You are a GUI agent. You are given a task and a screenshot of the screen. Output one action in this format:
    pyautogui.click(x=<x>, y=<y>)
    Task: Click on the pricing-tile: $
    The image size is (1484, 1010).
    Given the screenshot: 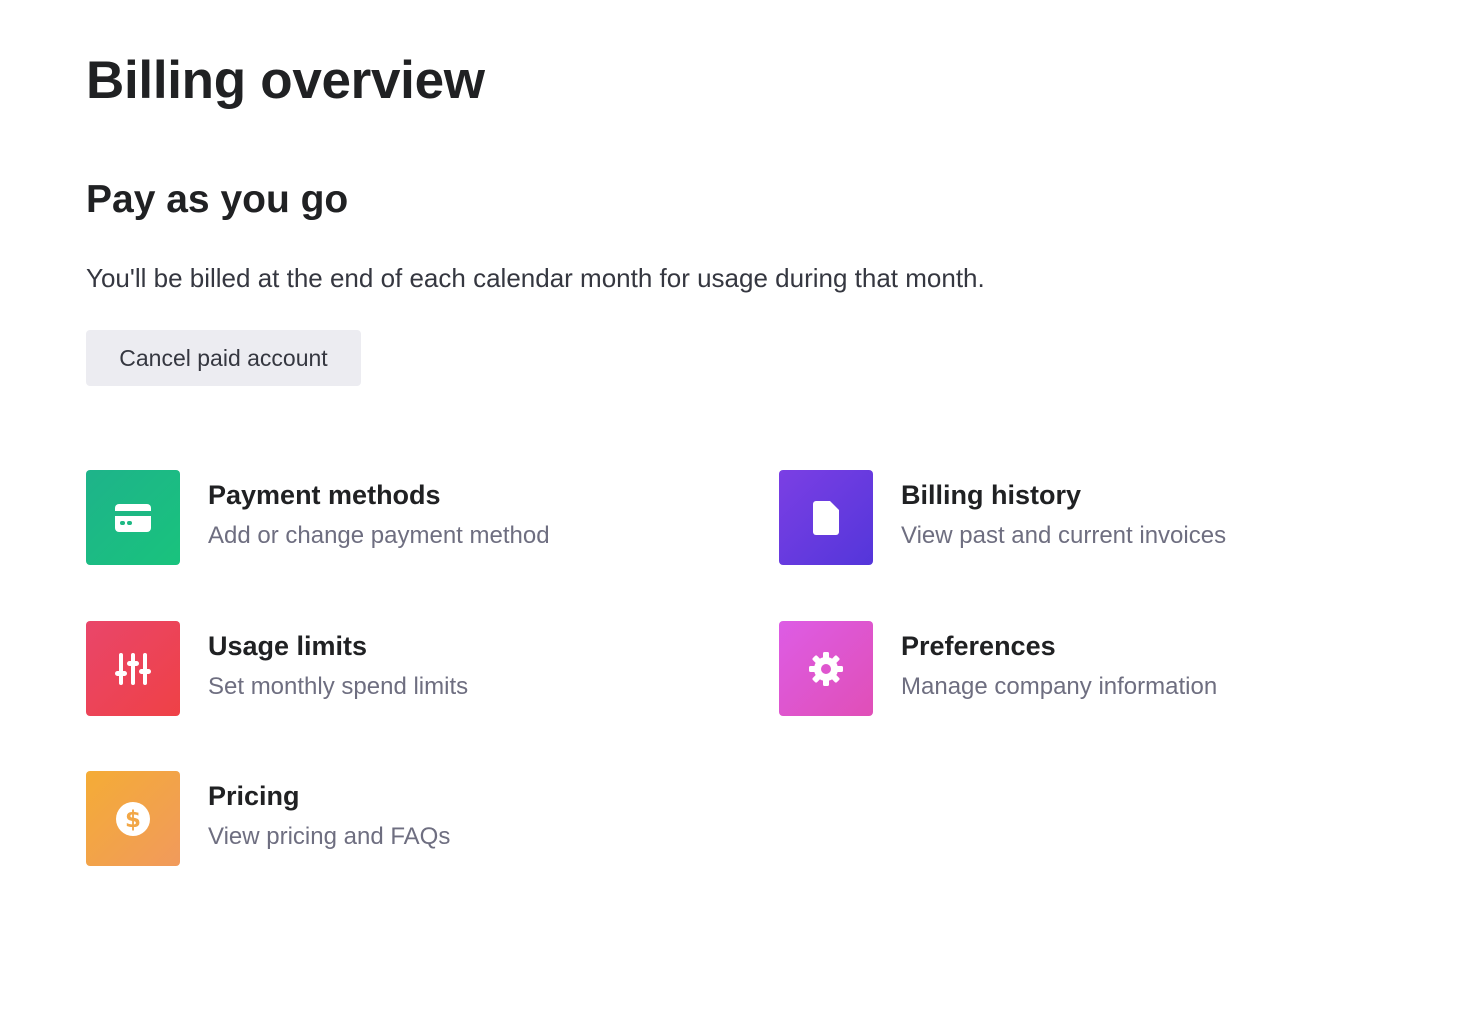 What is the action you would take?
    pyautogui.click(x=133, y=818)
    